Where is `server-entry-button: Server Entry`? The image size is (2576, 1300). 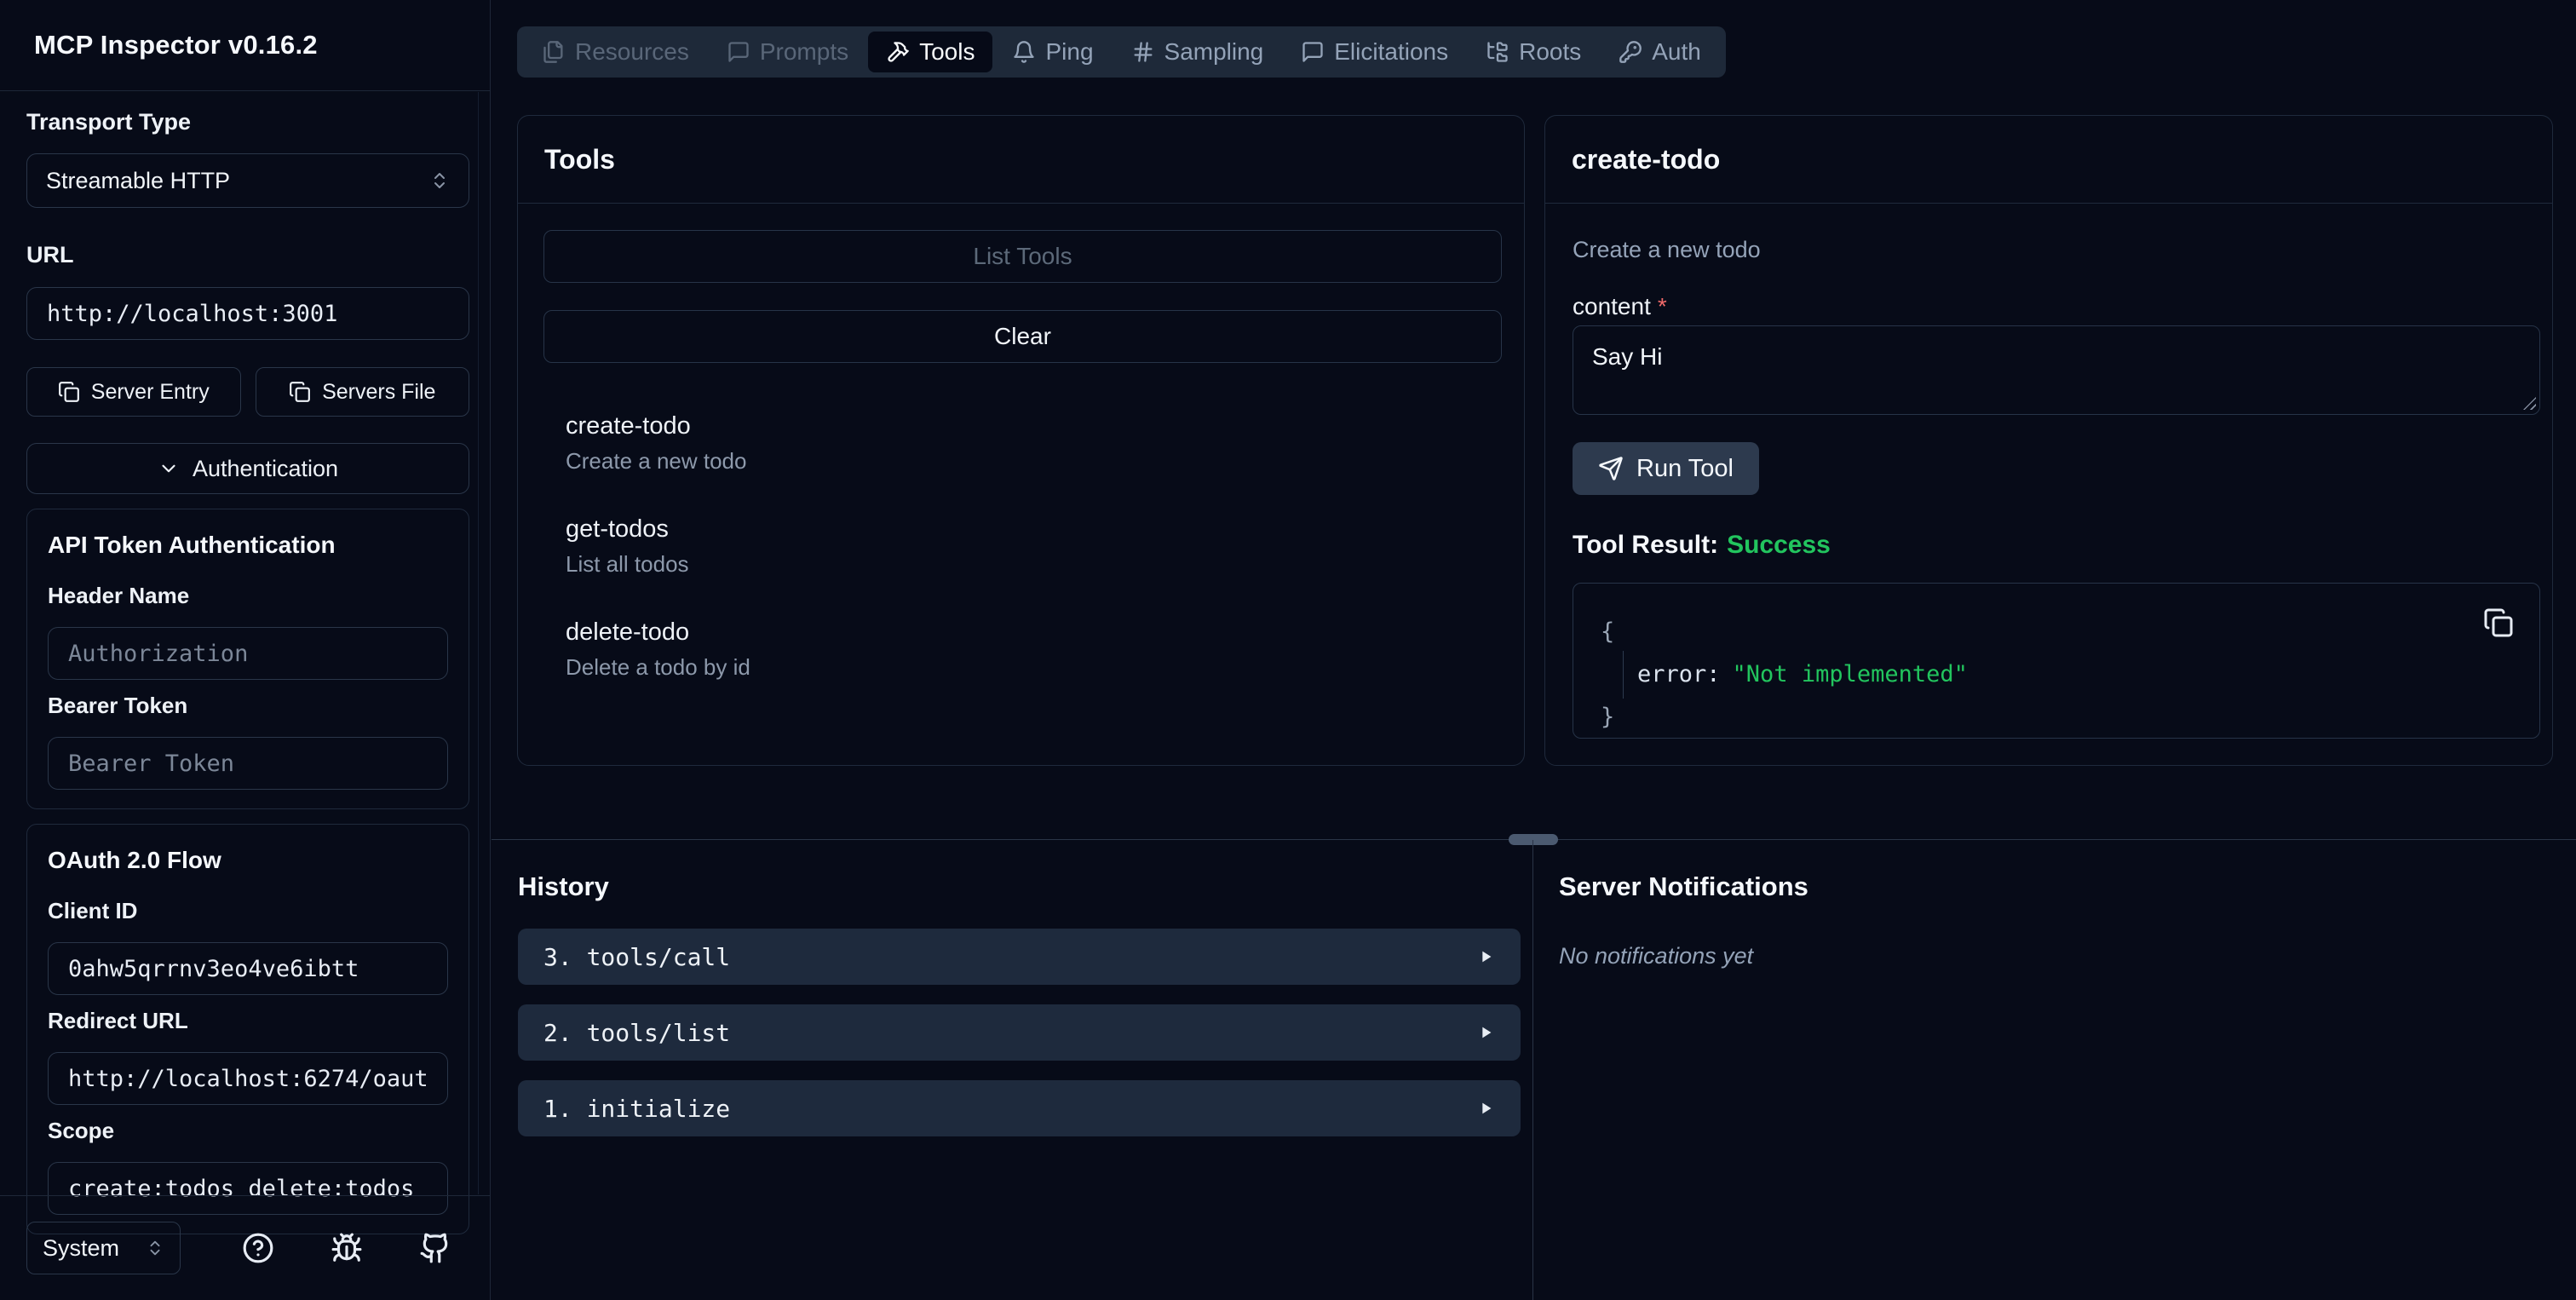
server-entry-button: Server Entry is located at coordinates (134, 392).